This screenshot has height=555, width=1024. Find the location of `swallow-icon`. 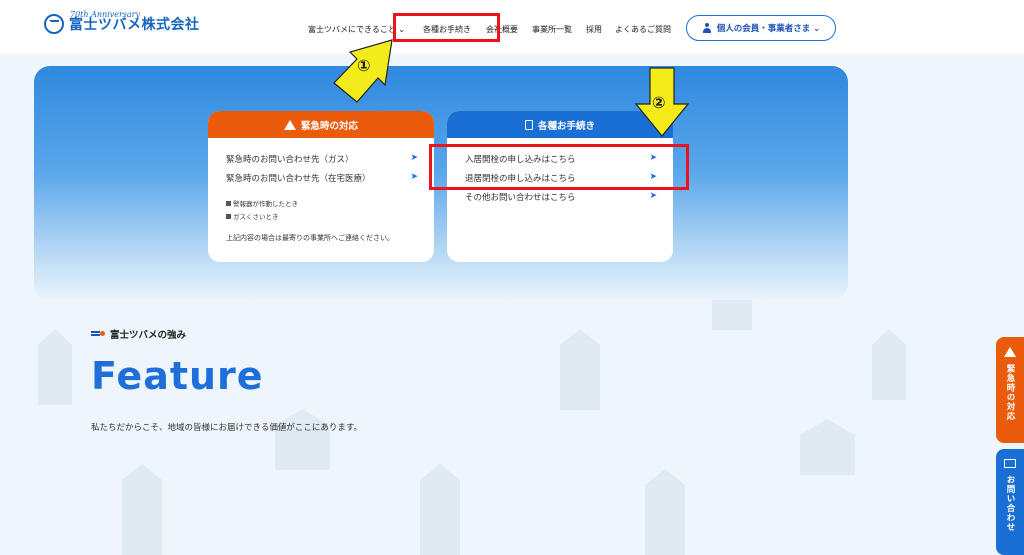

swallow-icon is located at coordinates (98, 334).